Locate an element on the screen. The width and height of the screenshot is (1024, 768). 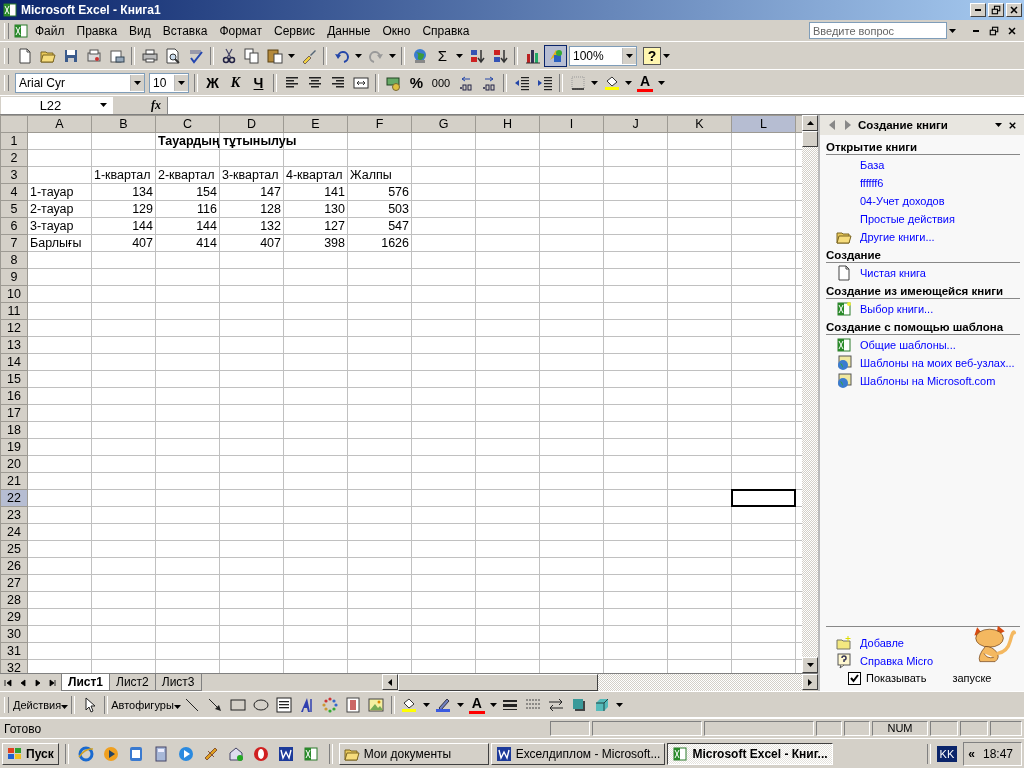
table-cell: 2-квартал is located at coordinates (186, 175).